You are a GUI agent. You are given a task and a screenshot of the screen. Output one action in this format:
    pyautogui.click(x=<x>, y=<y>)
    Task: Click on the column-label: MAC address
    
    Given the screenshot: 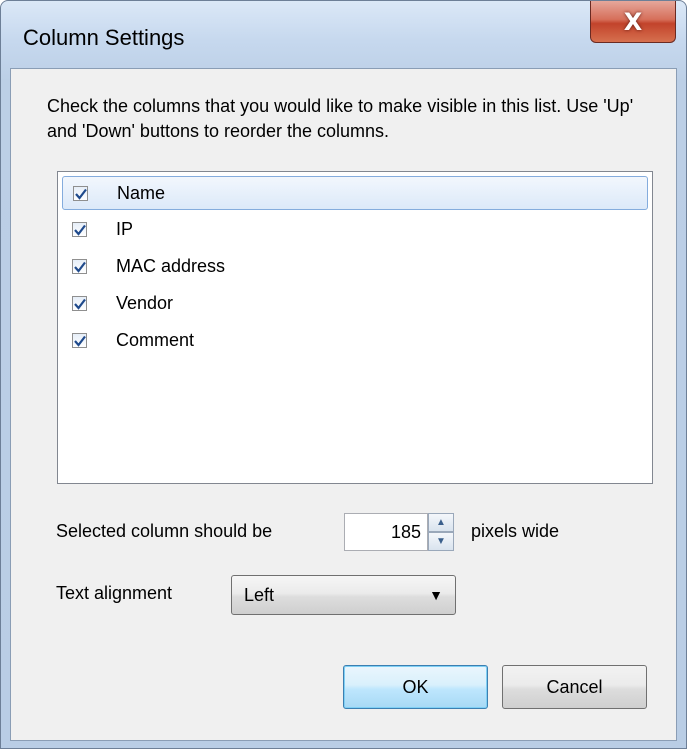 What is the action you would take?
    pyautogui.click(x=171, y=266)
    